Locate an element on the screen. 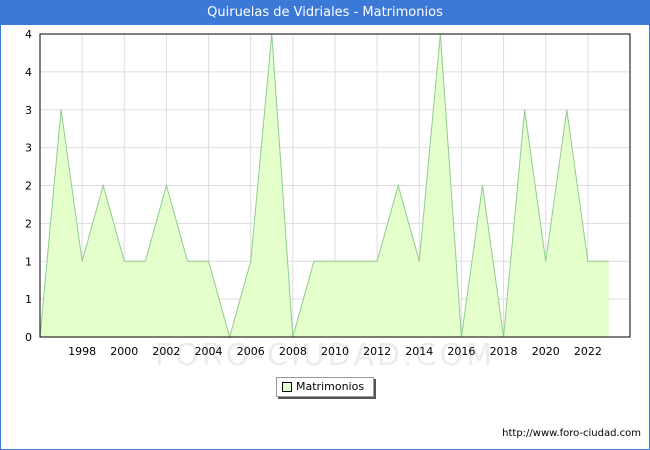  x-tick-label: 2014 is located at coordinates (419, 351).